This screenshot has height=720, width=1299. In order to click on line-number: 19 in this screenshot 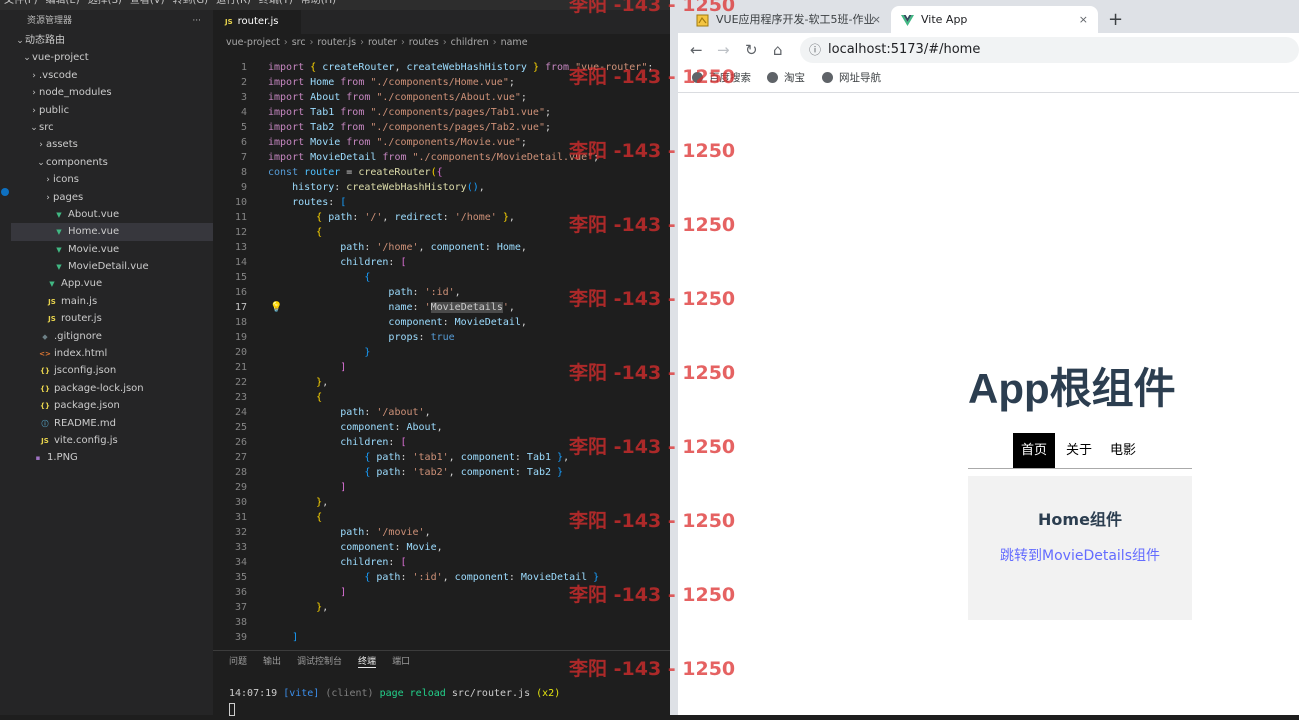, I will do `click(240, 337)`.